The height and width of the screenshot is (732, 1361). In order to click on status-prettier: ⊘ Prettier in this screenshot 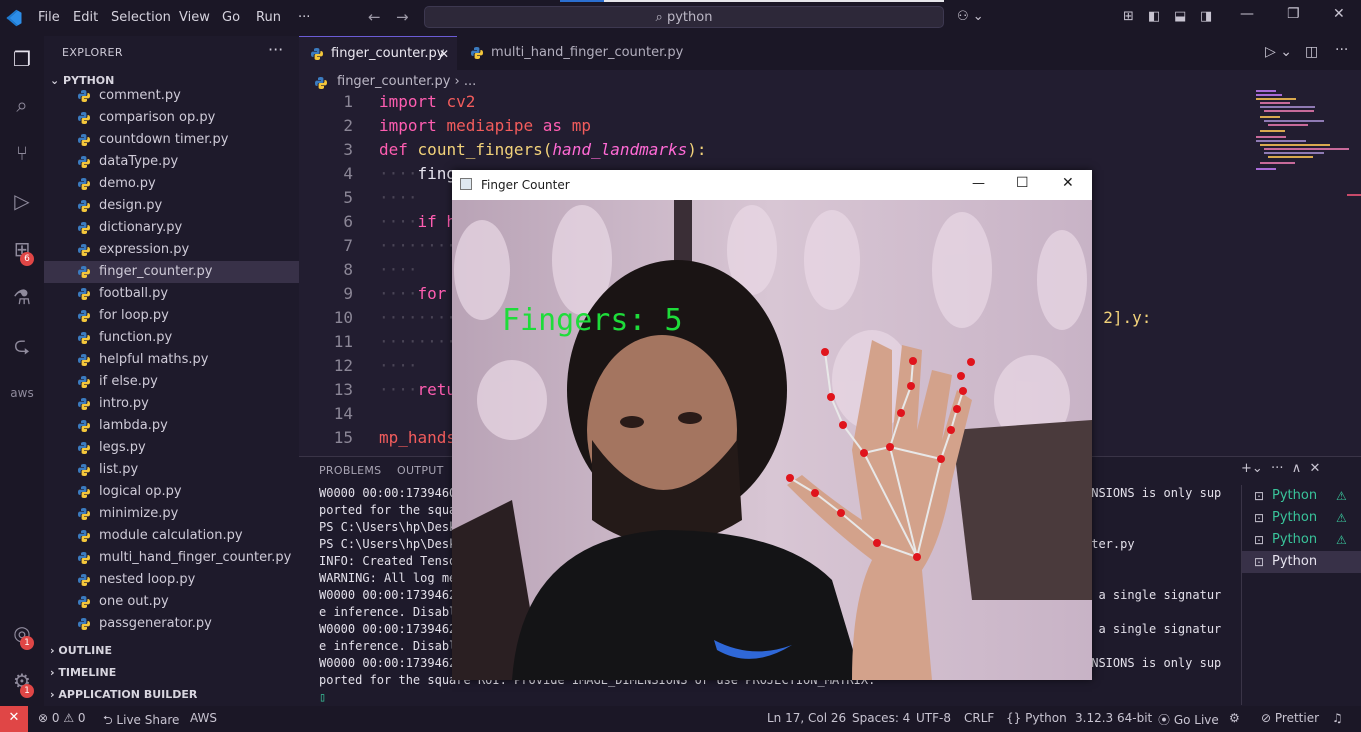, I will do `click(1290, 718)`.